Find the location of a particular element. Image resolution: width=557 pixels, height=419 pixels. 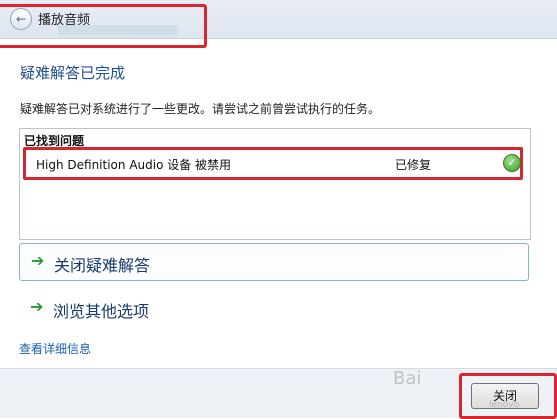

action-label: 浏览其他选项 is located at coordinates (101, 311).